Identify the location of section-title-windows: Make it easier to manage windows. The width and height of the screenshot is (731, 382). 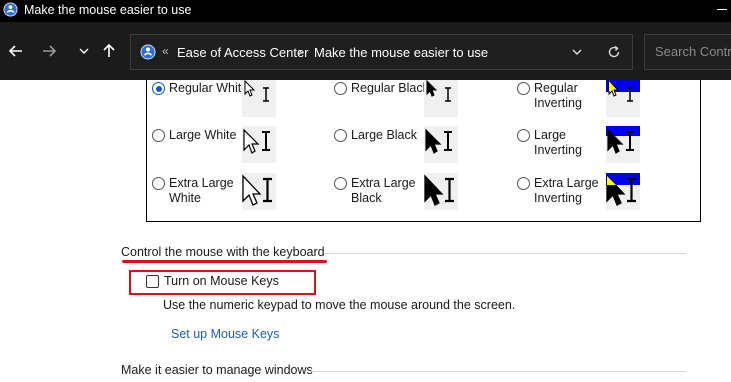
(217, 370).